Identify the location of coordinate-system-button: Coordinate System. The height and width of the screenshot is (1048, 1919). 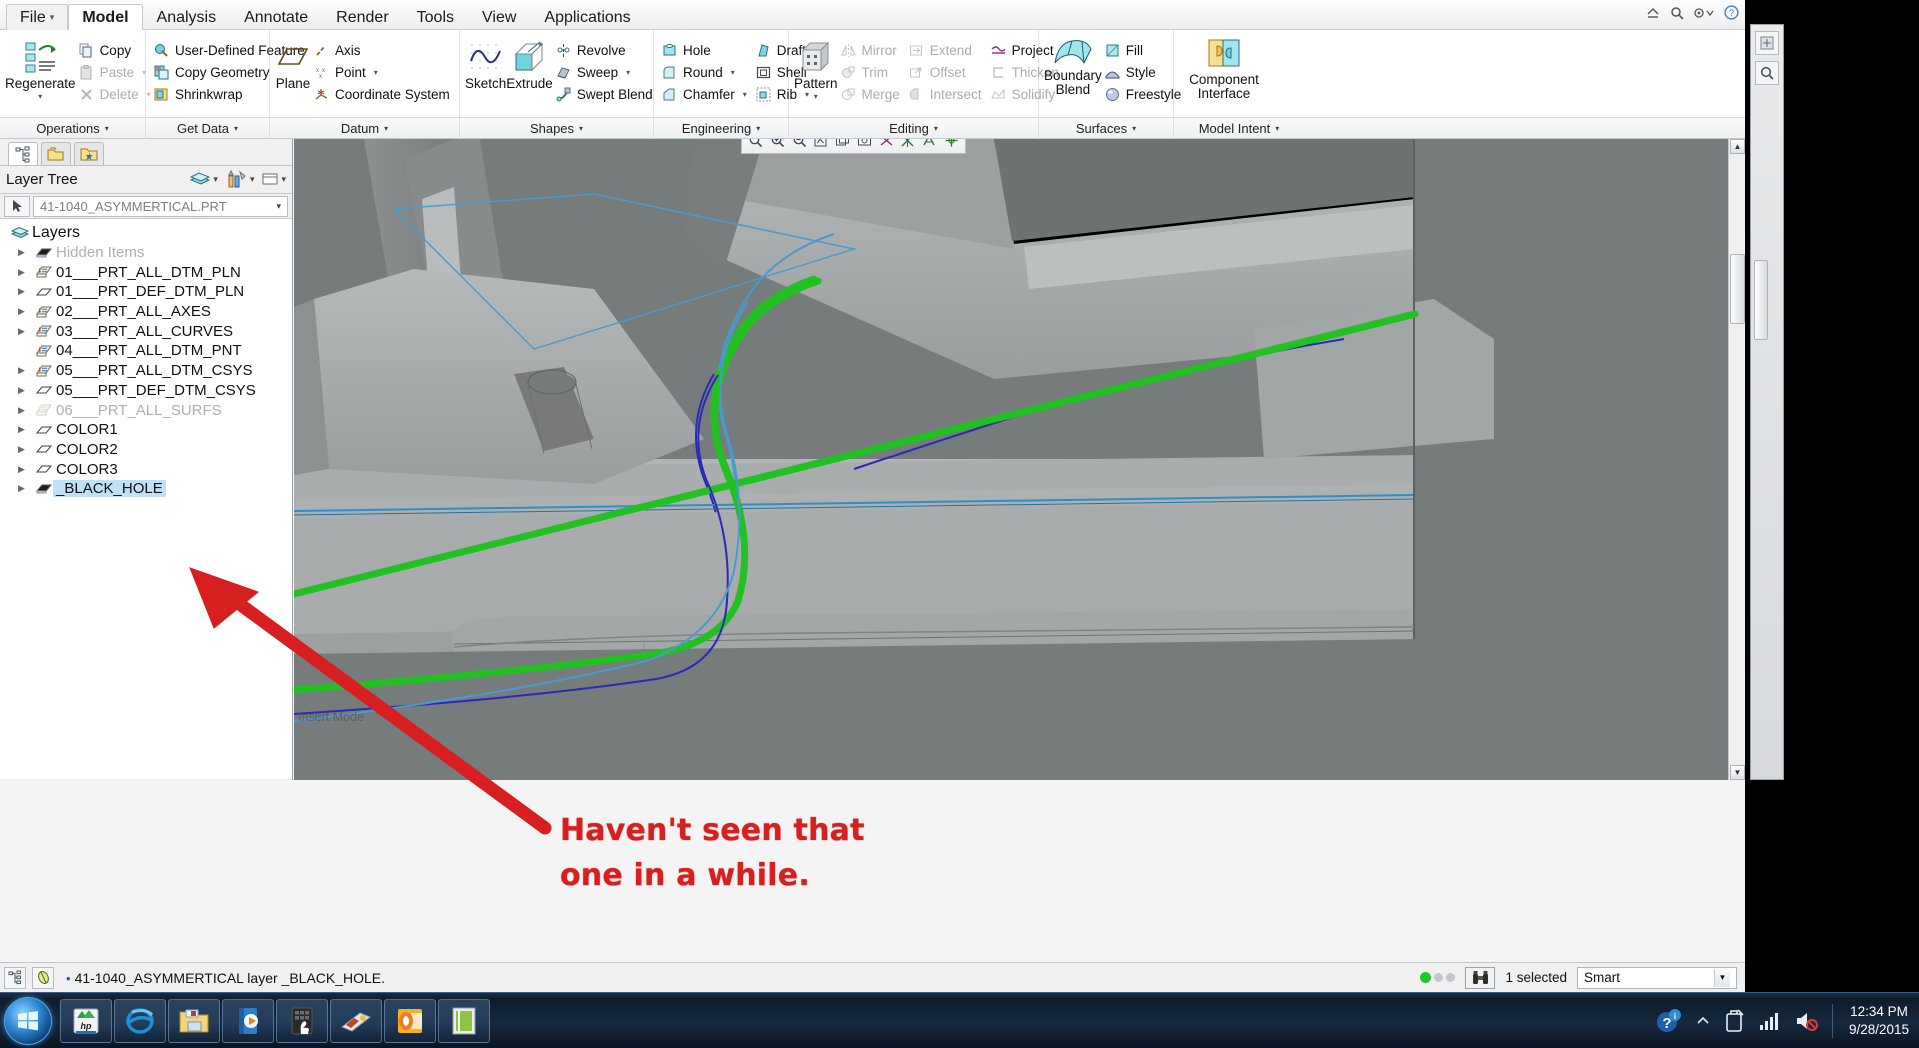
(383, 94).